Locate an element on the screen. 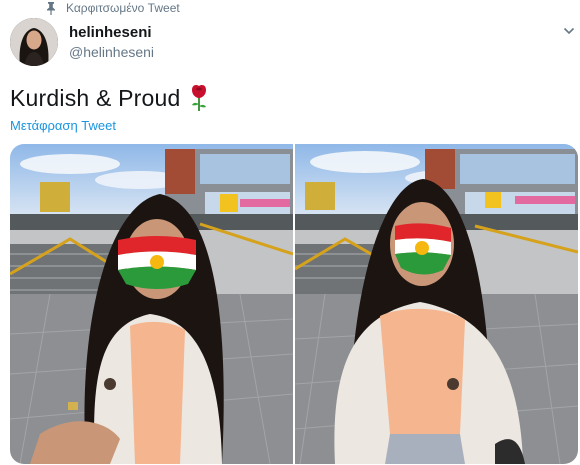  pinned-indicator: Καρφιτσωμένο Tweet is located at coordinates (112, 8).